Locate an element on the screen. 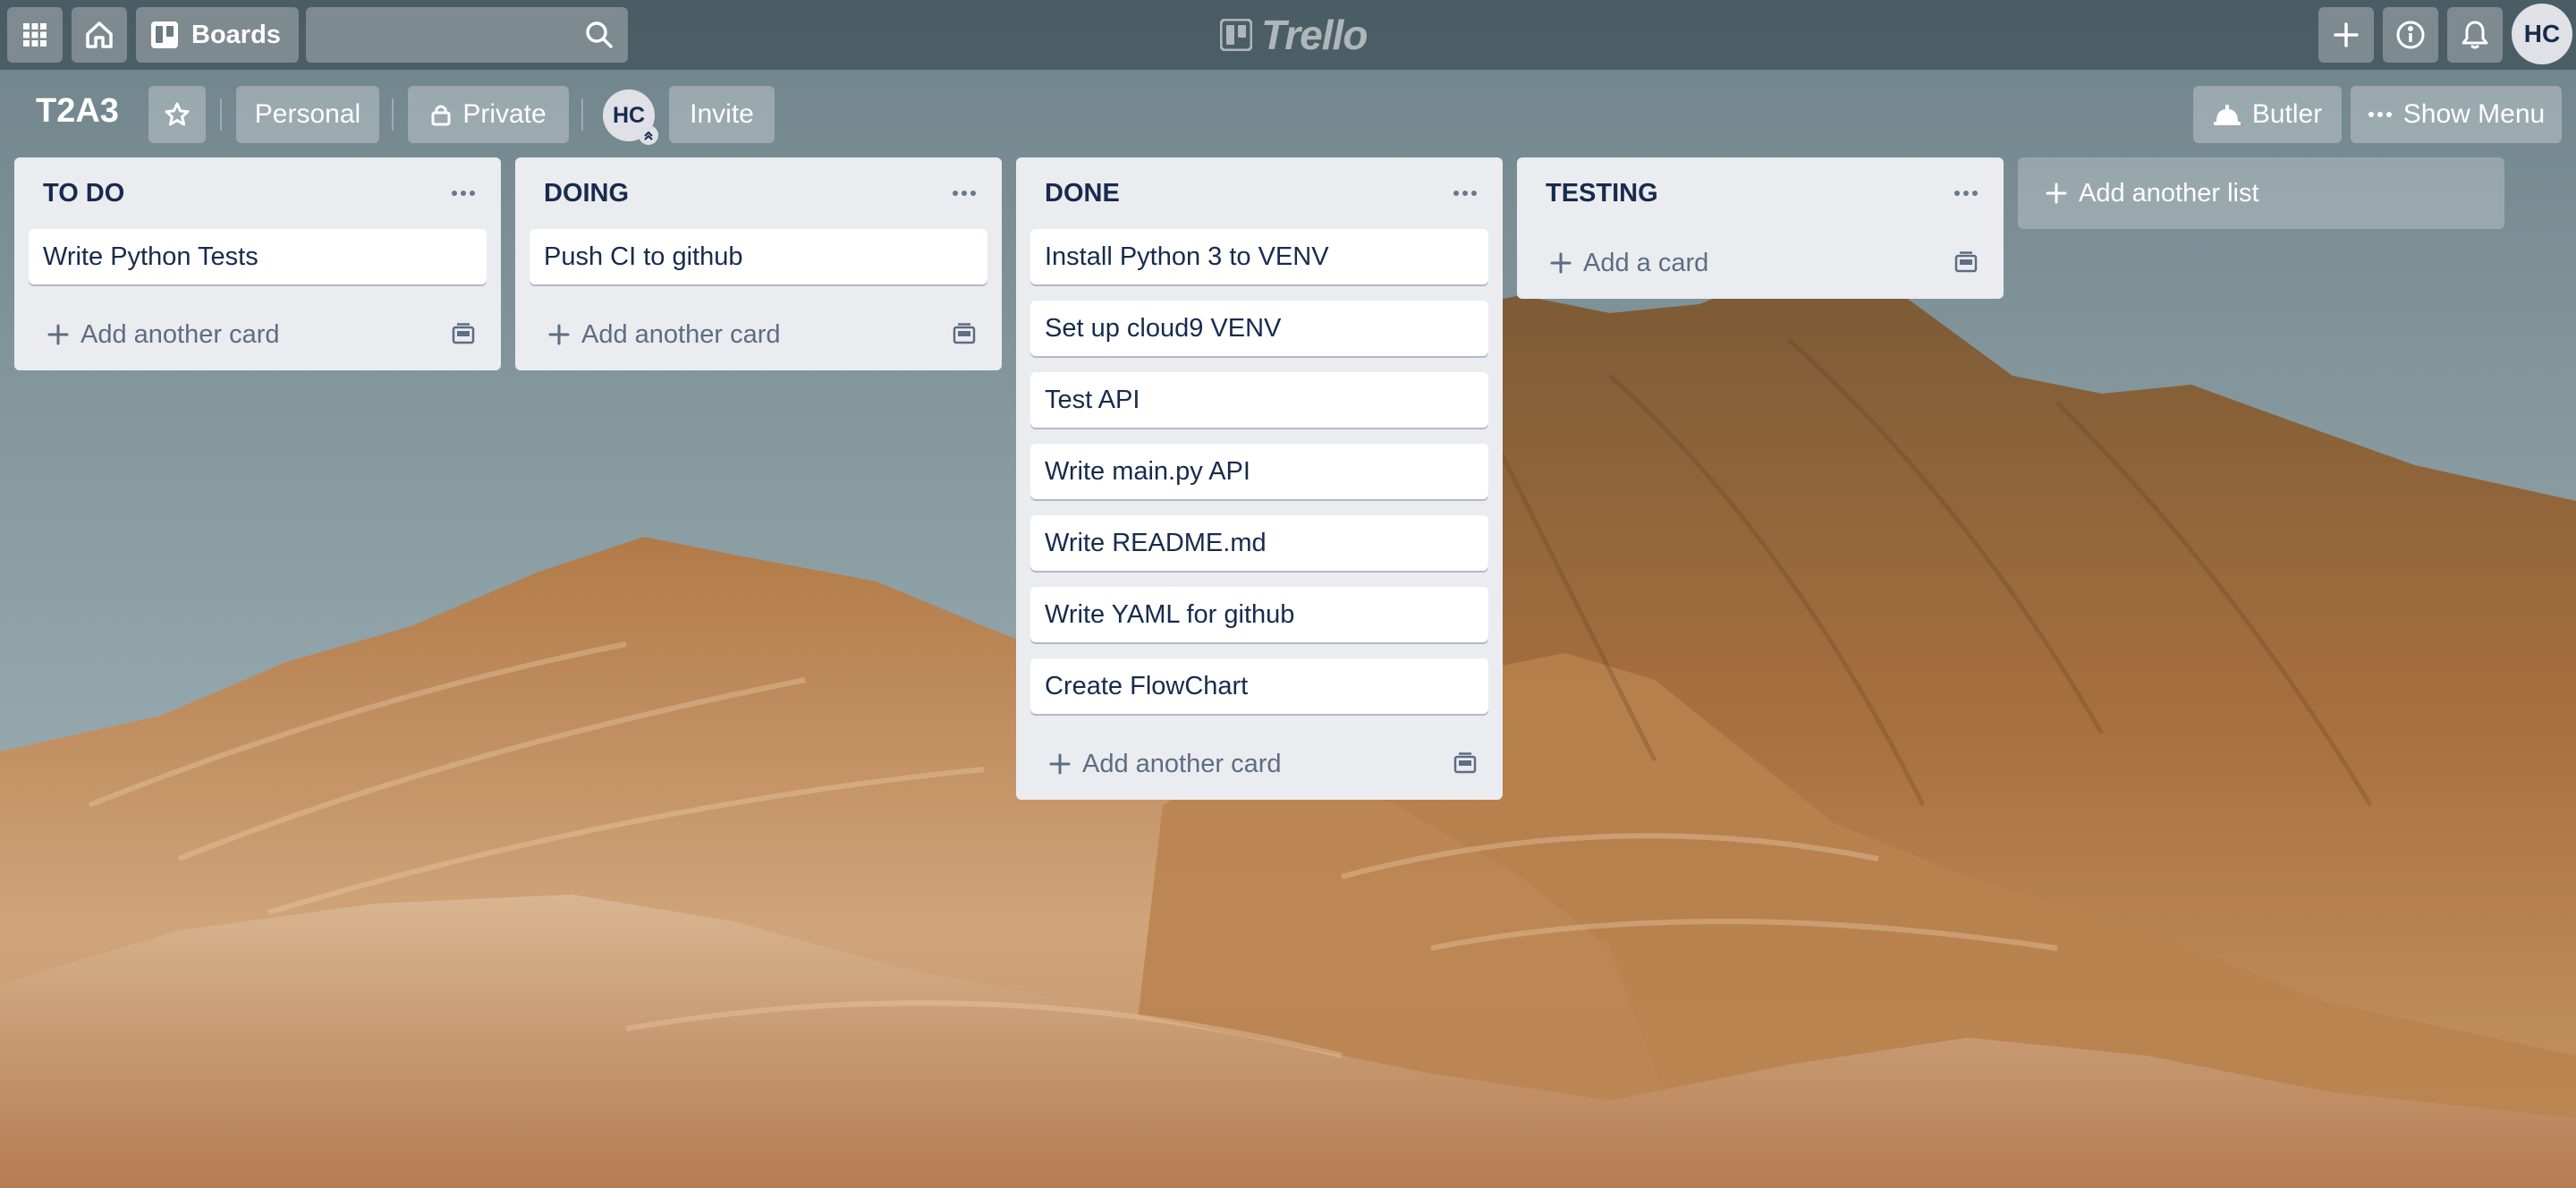 Image resolution: width=2576 pixels, height=1188 pixels. search-icon is located at coordinates (599, 35).